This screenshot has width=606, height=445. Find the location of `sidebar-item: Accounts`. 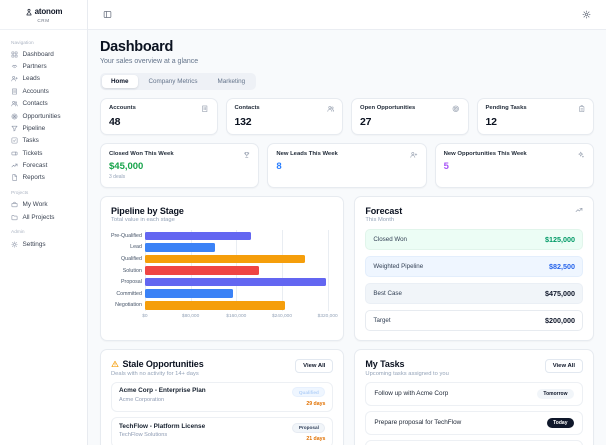

sidebar-item: Accounts is located at coordinates (43, 91).